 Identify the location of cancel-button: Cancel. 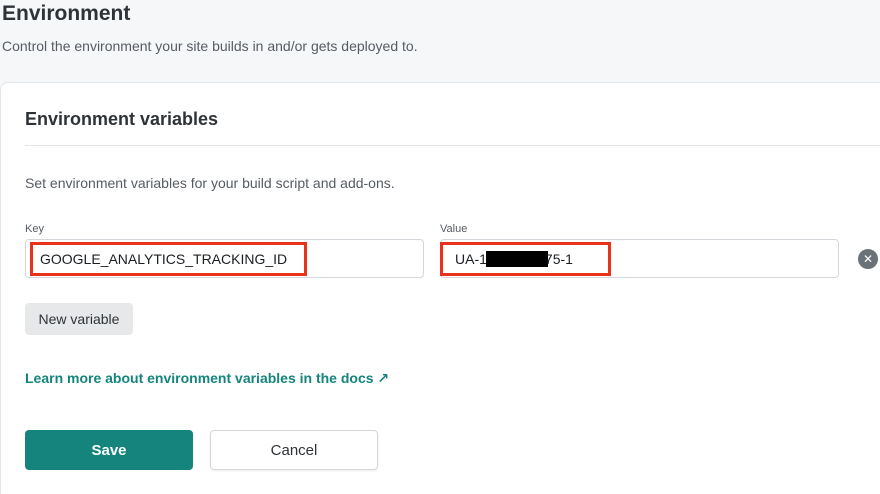
(294, 450).